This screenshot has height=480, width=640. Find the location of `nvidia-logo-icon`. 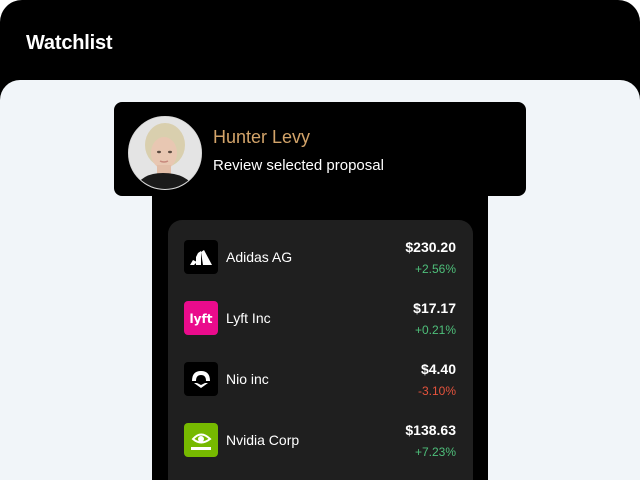

nvidia-logo-icon is located at coordinates (201, 440).